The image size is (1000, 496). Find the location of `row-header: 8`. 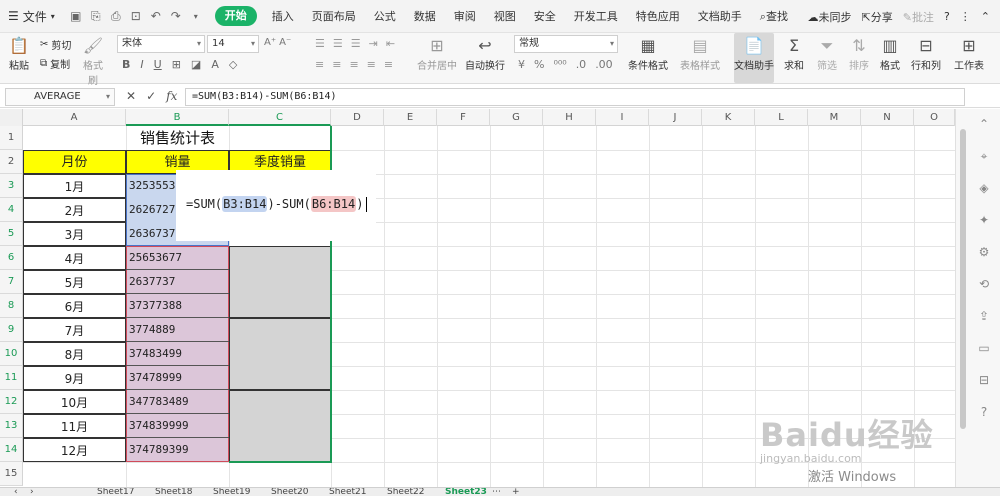

row-header: 8 is located at coordinates (11, 306).